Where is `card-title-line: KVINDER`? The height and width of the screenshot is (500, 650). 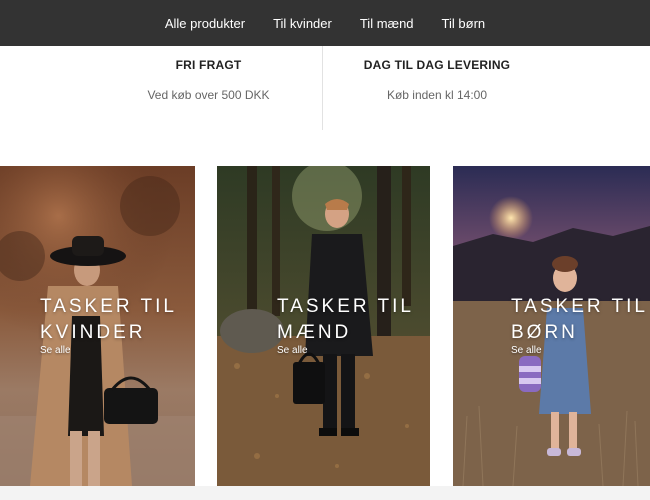 card-title-line: KVINDER is located at coordinates (93, 332).